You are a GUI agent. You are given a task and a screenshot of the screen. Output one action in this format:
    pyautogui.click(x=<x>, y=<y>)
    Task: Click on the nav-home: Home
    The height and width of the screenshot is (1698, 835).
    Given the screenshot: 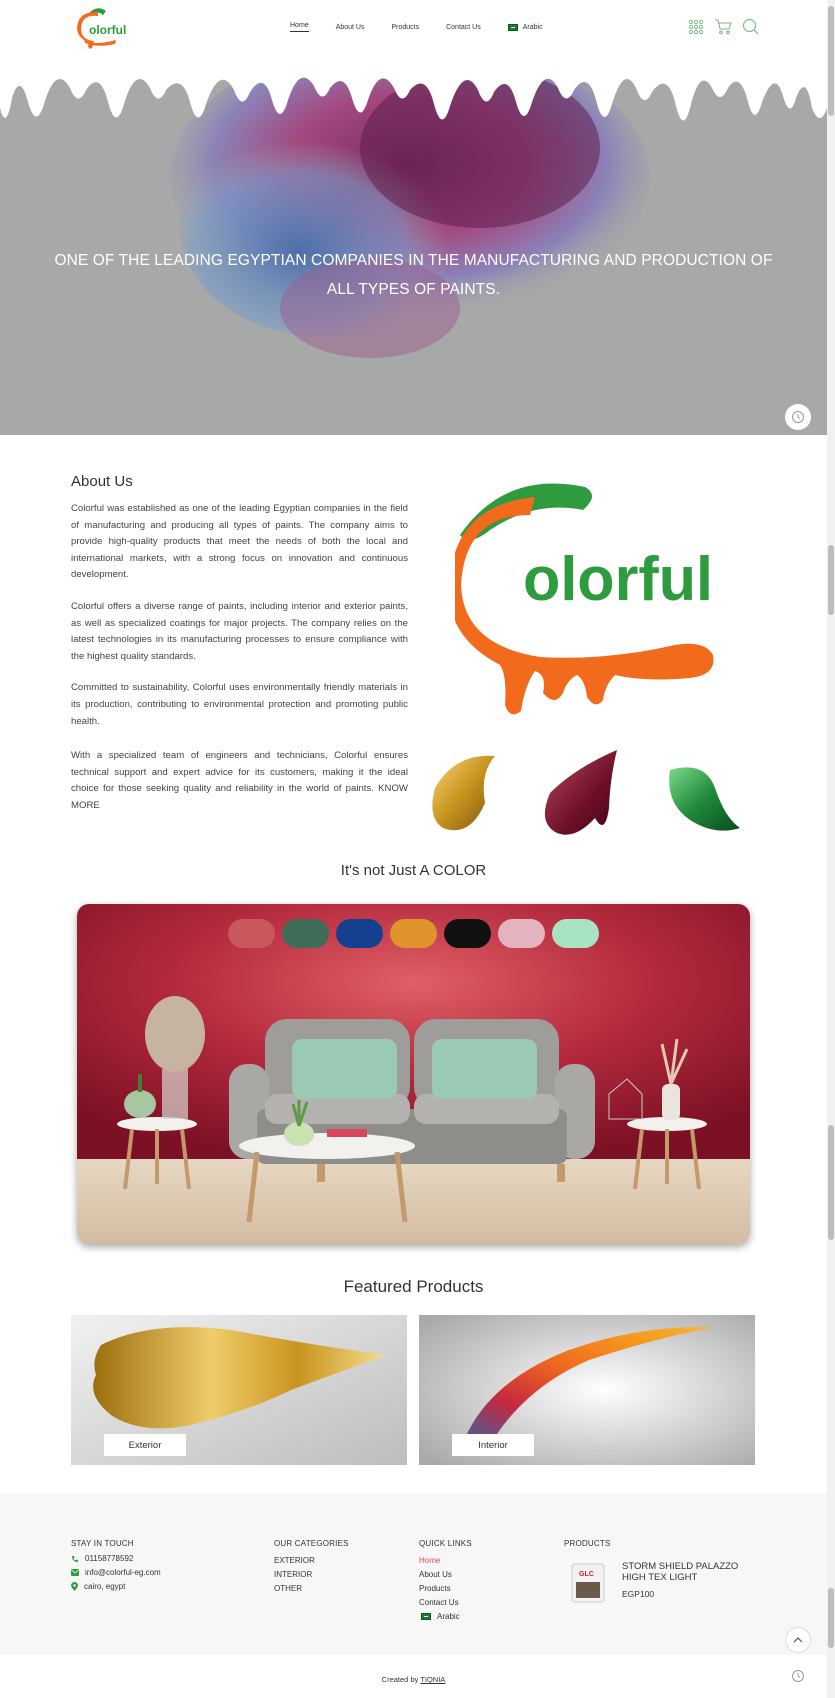 What is the action you would take?
    pyautogui.click(x=299, y=27)
    